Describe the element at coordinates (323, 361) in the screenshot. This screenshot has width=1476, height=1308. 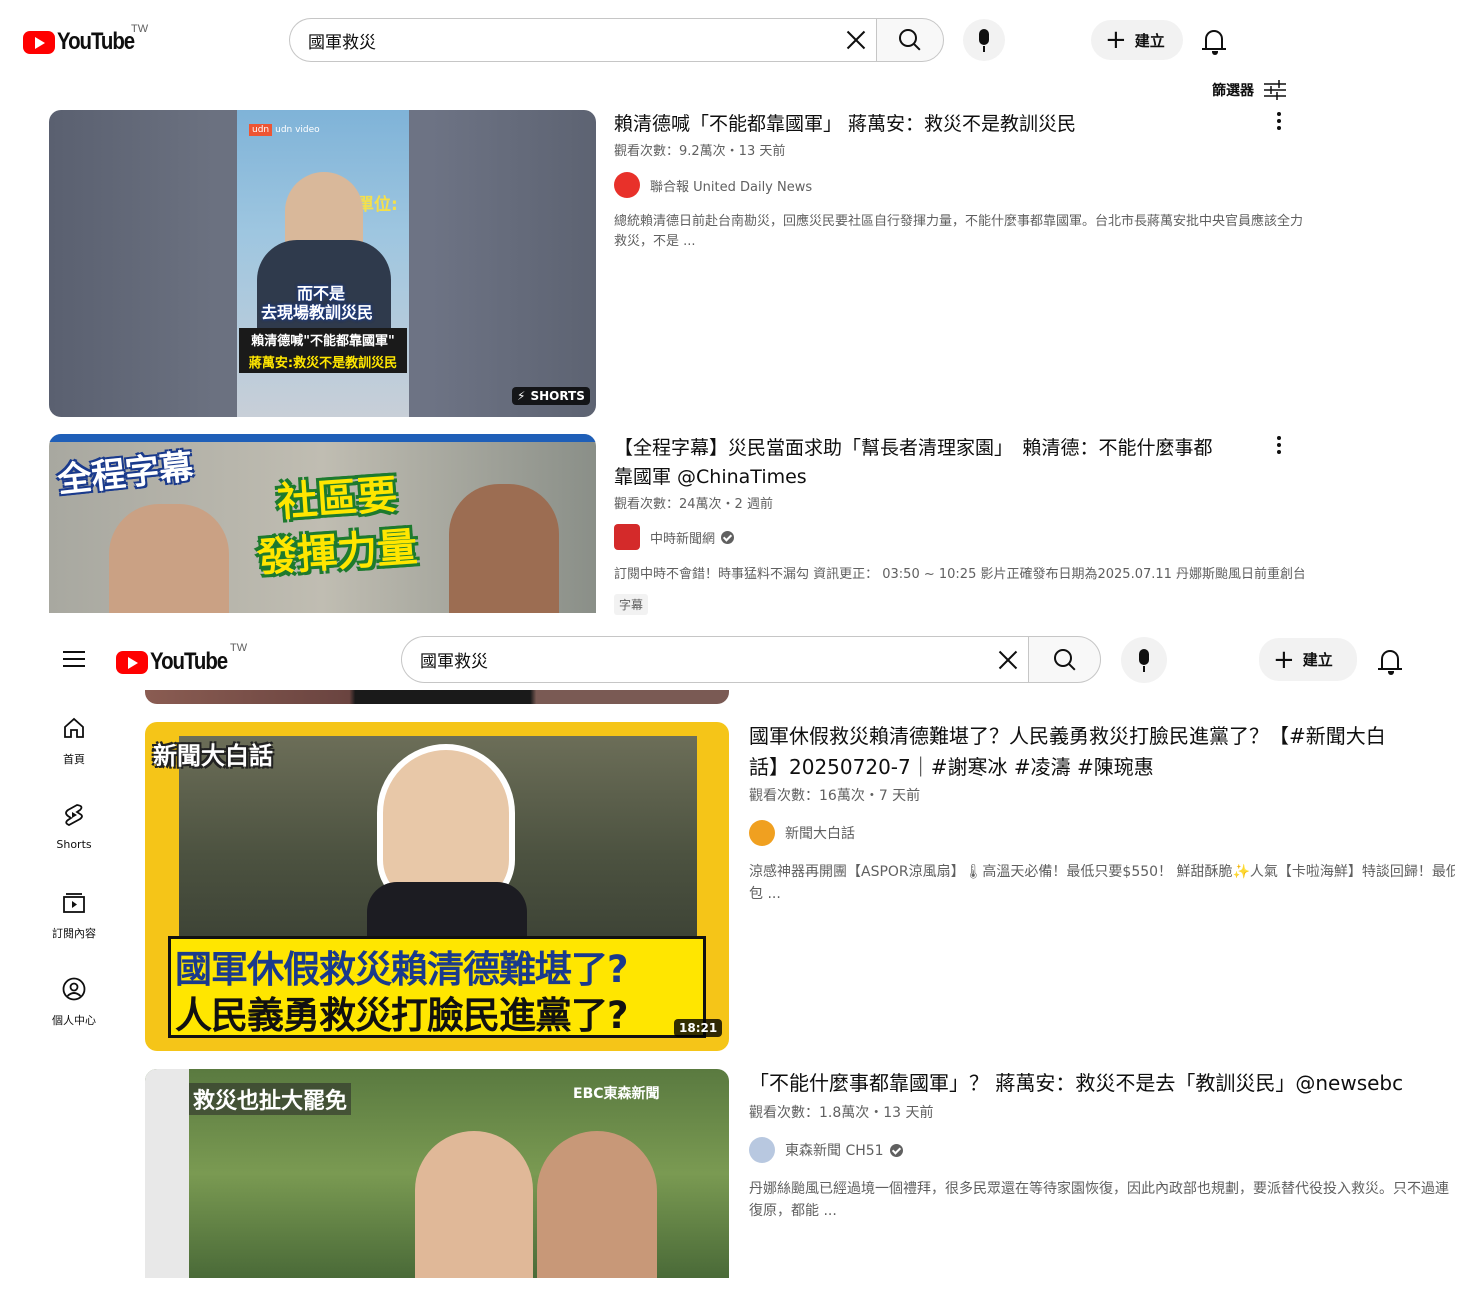
I see `thumb-caption: 蔣萬安:救災不是教訓災民` at that location.